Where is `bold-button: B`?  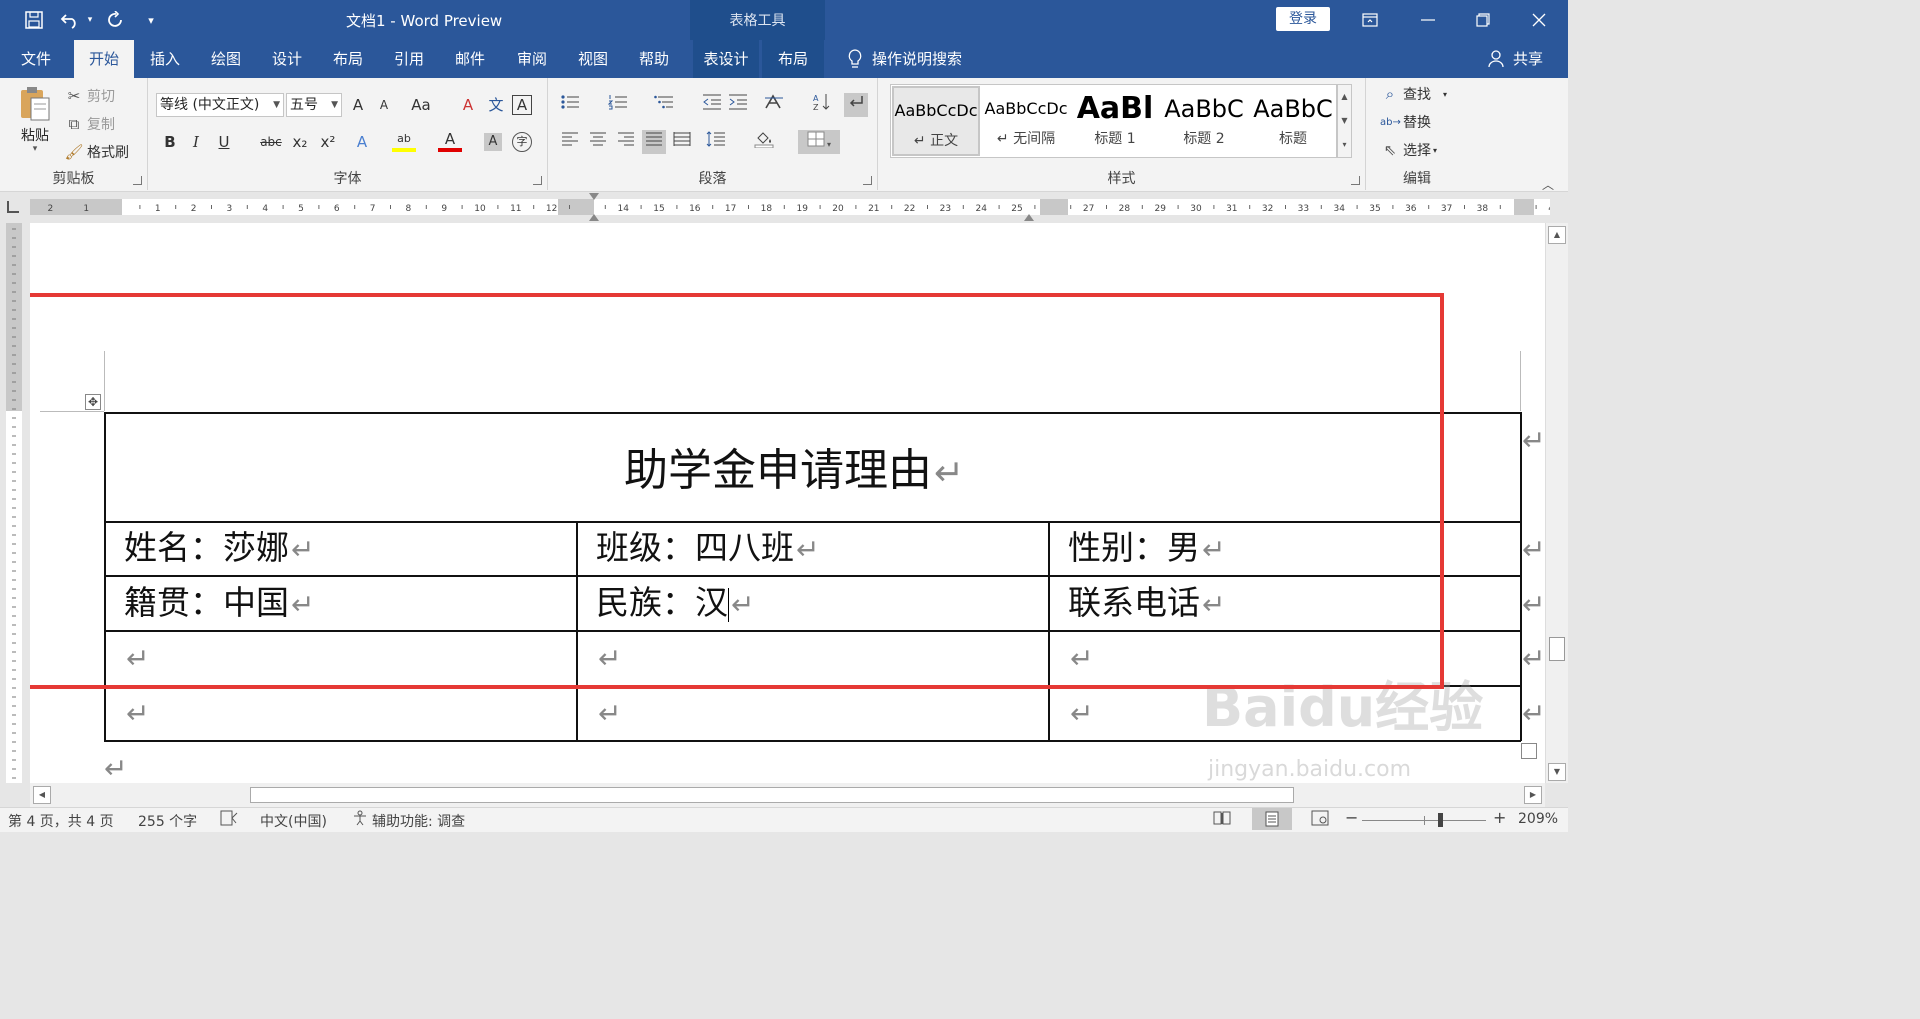 bold-button: B is located at coordinates (170, 142).